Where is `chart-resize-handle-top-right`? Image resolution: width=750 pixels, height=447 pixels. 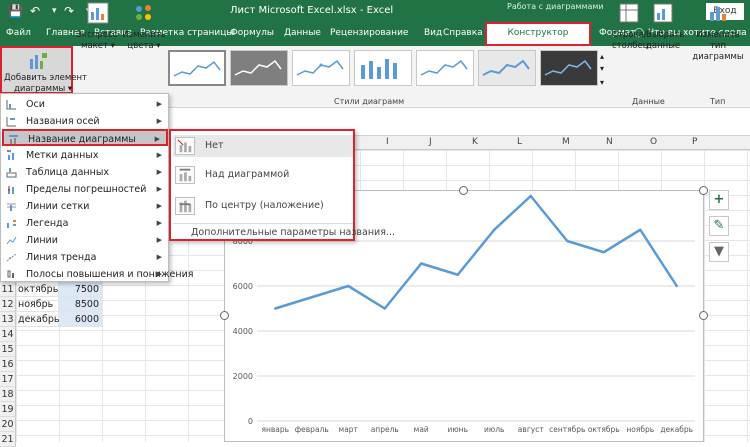
chart-resize-handle-top-right is located at coordinates (703, 190).